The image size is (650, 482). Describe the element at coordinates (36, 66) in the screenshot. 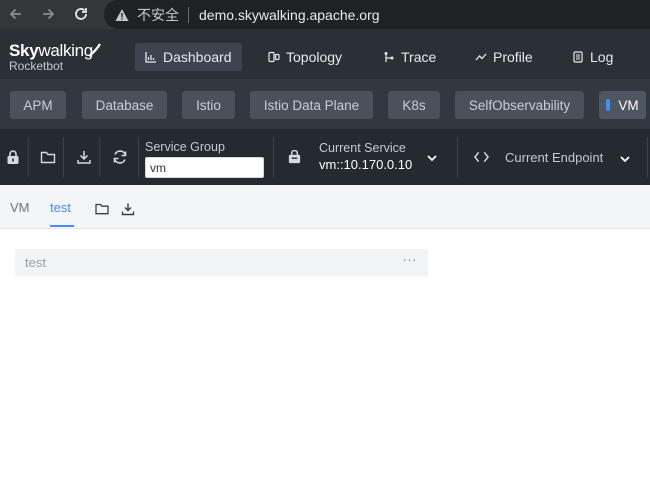

I see `logo-subtitle: Rocketbot` at that location.